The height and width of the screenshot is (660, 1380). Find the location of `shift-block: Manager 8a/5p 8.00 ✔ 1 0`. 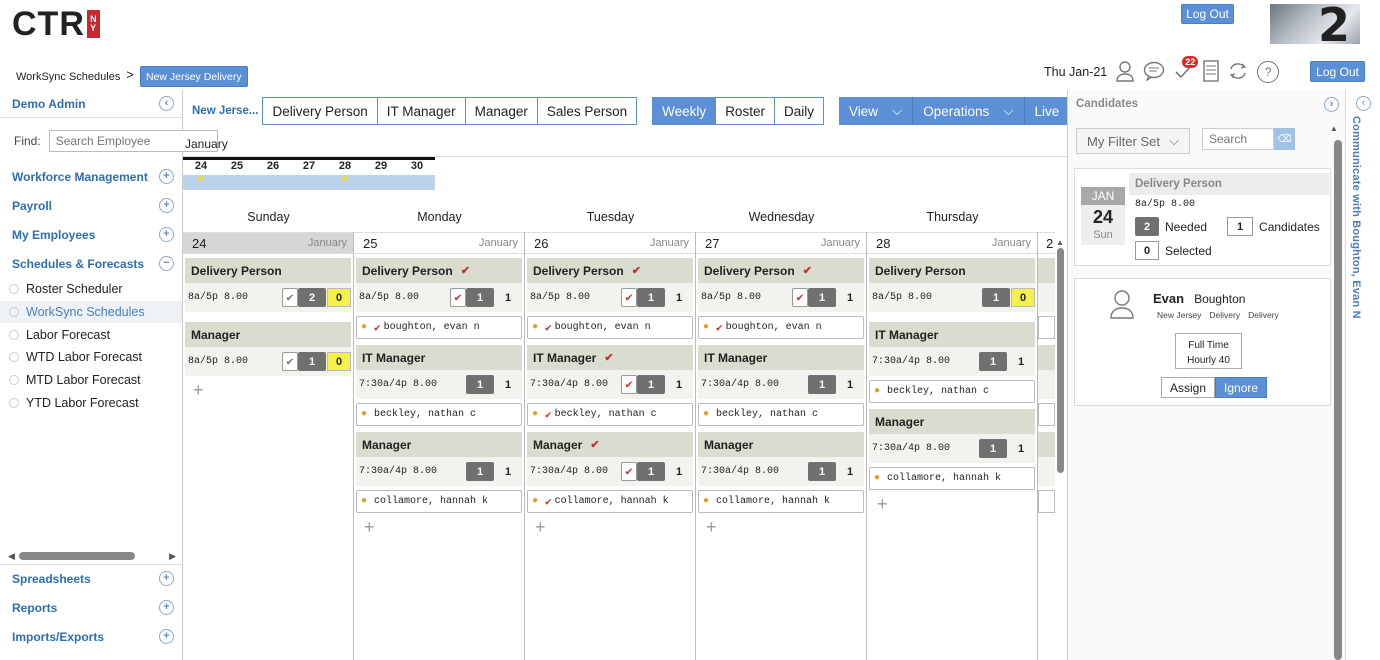

shift-block: Manager 8a/5p 8.00 ✔ 1 0 is located at coordinates (268, 349).